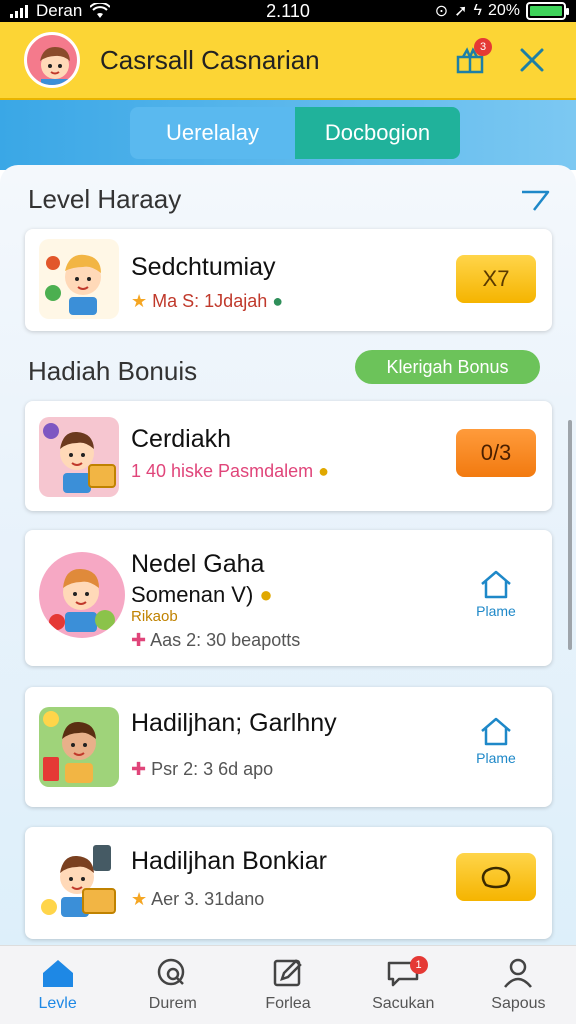  What do you see at coordinates (57, 1003) in the screenshot?
I see `nav-label: Levle` at bounding box center [57, 1003].